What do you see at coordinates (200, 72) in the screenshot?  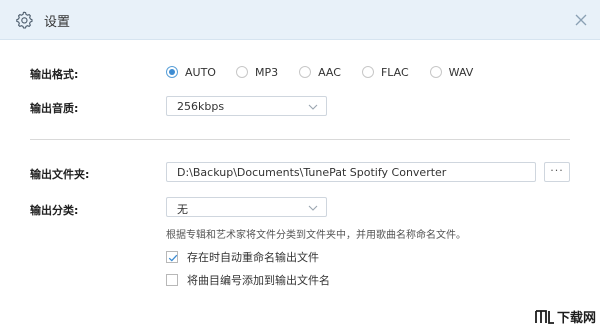 I see `format-option-label: AUTO` at bounding box center [200, 72].